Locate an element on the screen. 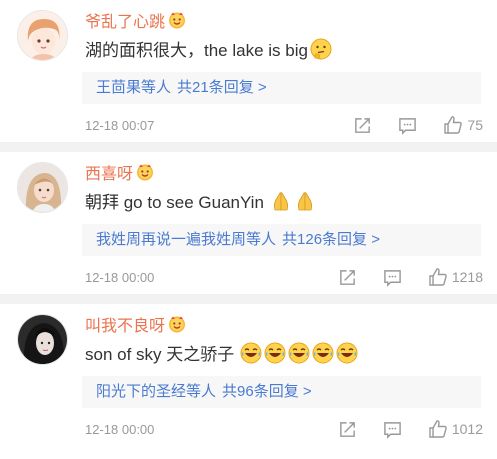  action-bar: 1012 is located at coordinates (397, 429).